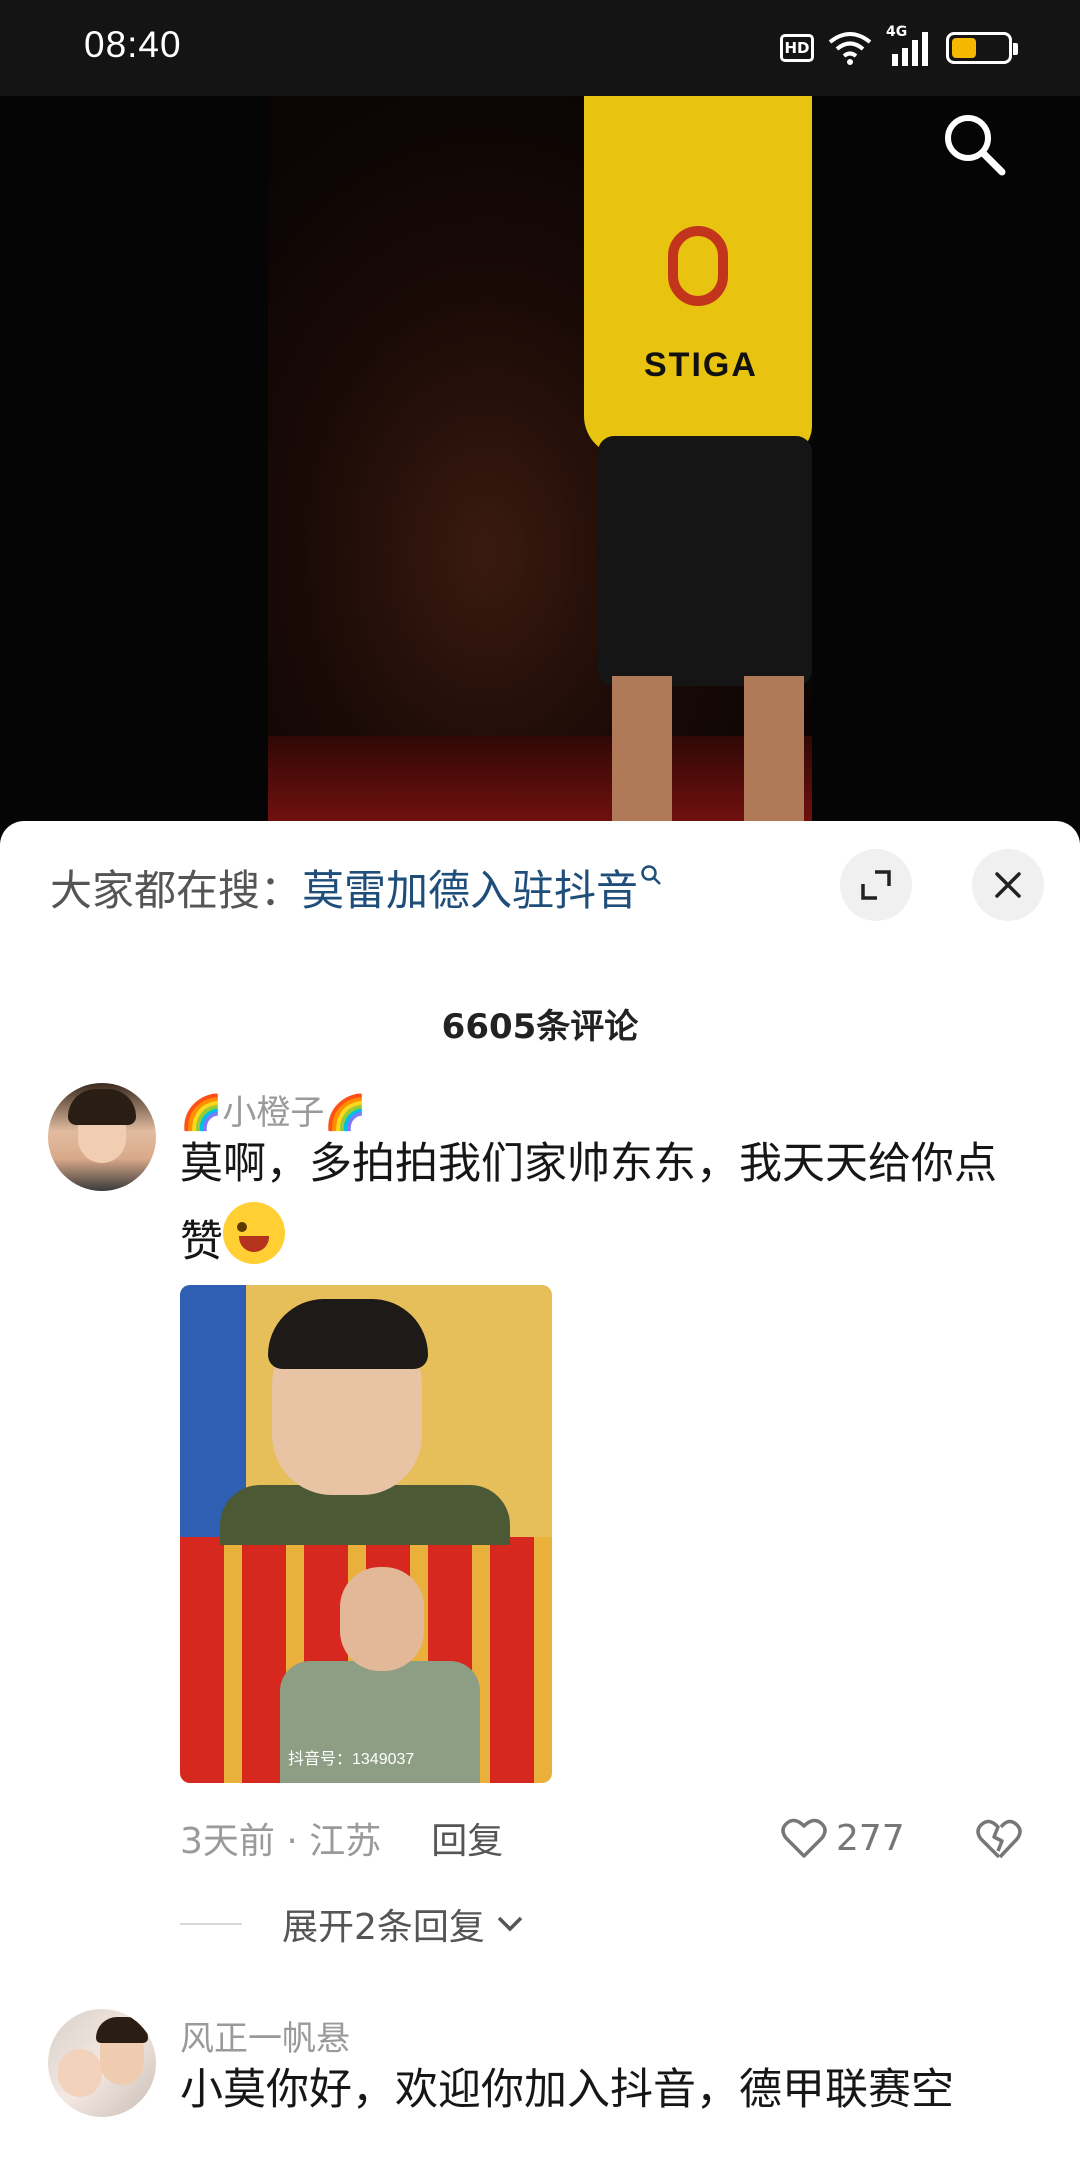 Image resolution: width=1080 pixels, height=2168 pixels. Describe the element at coordinates (80, 2073) in the screenshot. I see `avatar-face-child` at that location.